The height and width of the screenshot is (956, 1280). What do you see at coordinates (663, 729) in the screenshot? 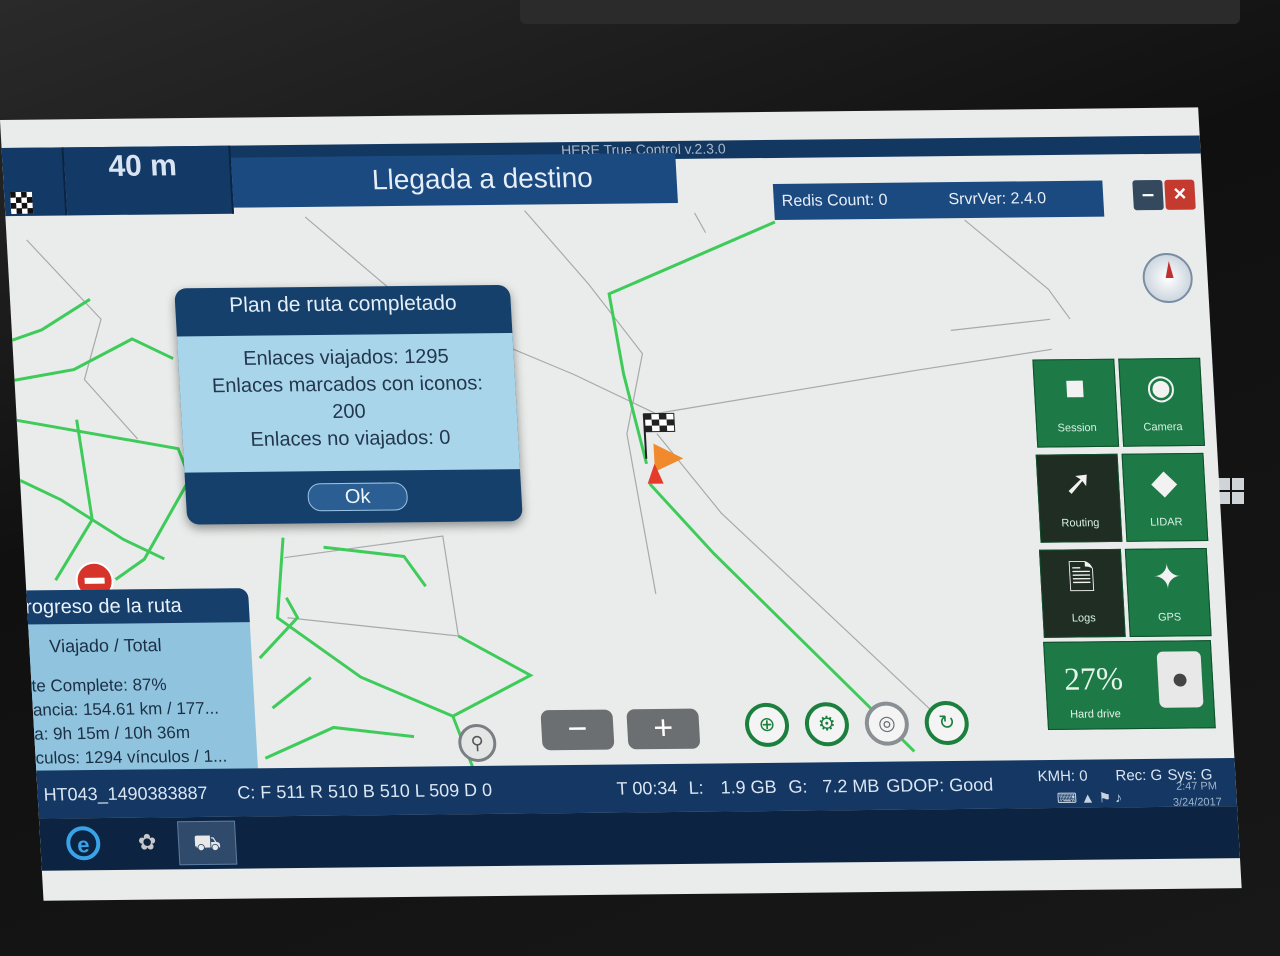
I see `zoom-in-button: +` at bounding box center [663, 729].